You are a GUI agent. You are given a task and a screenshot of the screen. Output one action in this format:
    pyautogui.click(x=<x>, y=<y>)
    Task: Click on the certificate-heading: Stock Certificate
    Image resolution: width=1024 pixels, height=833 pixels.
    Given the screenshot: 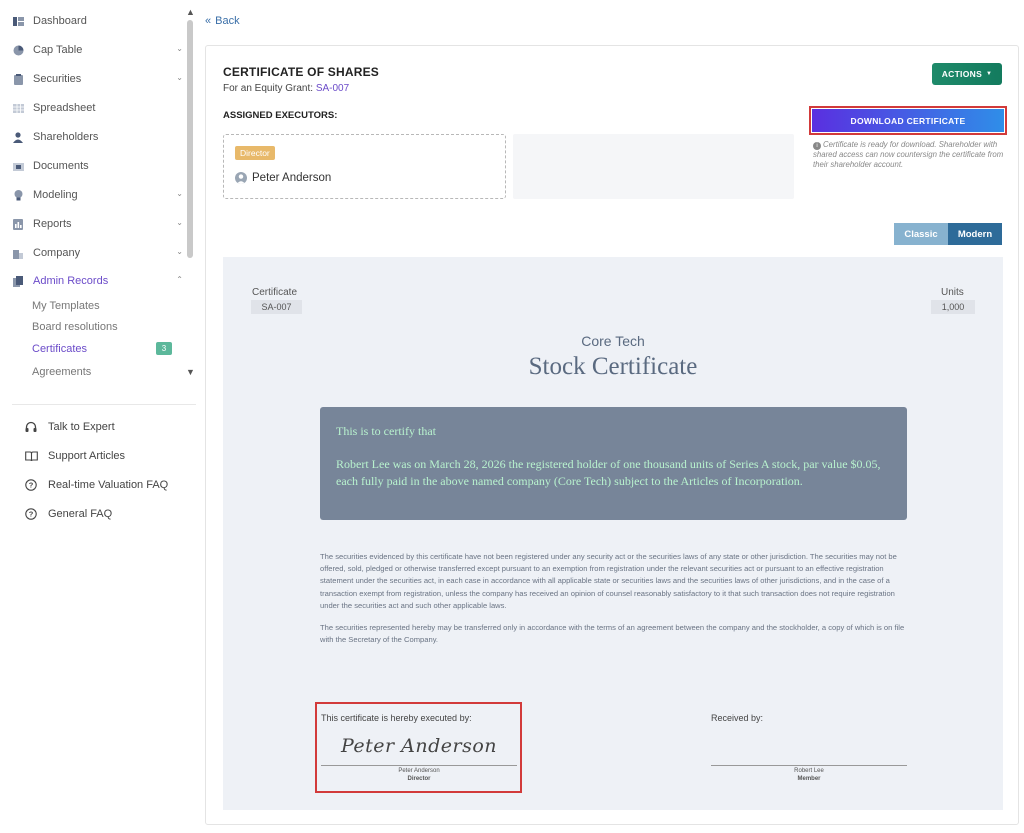 What is the action you would take?
    pyautogui.click(x=613, y=366)
    